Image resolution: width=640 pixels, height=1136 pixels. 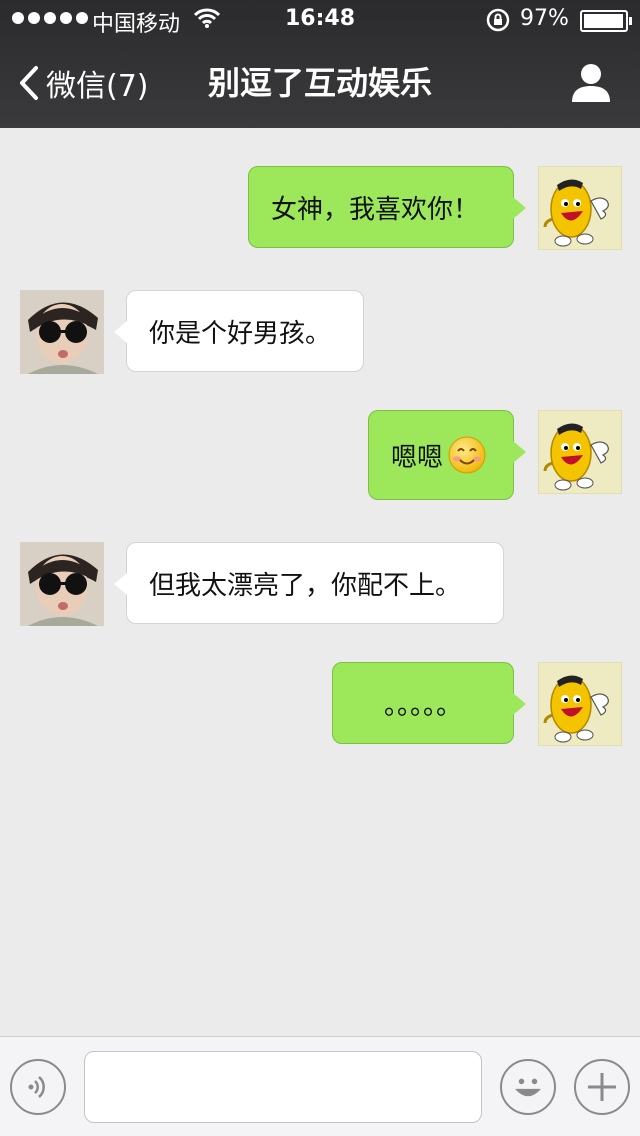 I want to click on emoji-button, so click(x=528, y=1087).